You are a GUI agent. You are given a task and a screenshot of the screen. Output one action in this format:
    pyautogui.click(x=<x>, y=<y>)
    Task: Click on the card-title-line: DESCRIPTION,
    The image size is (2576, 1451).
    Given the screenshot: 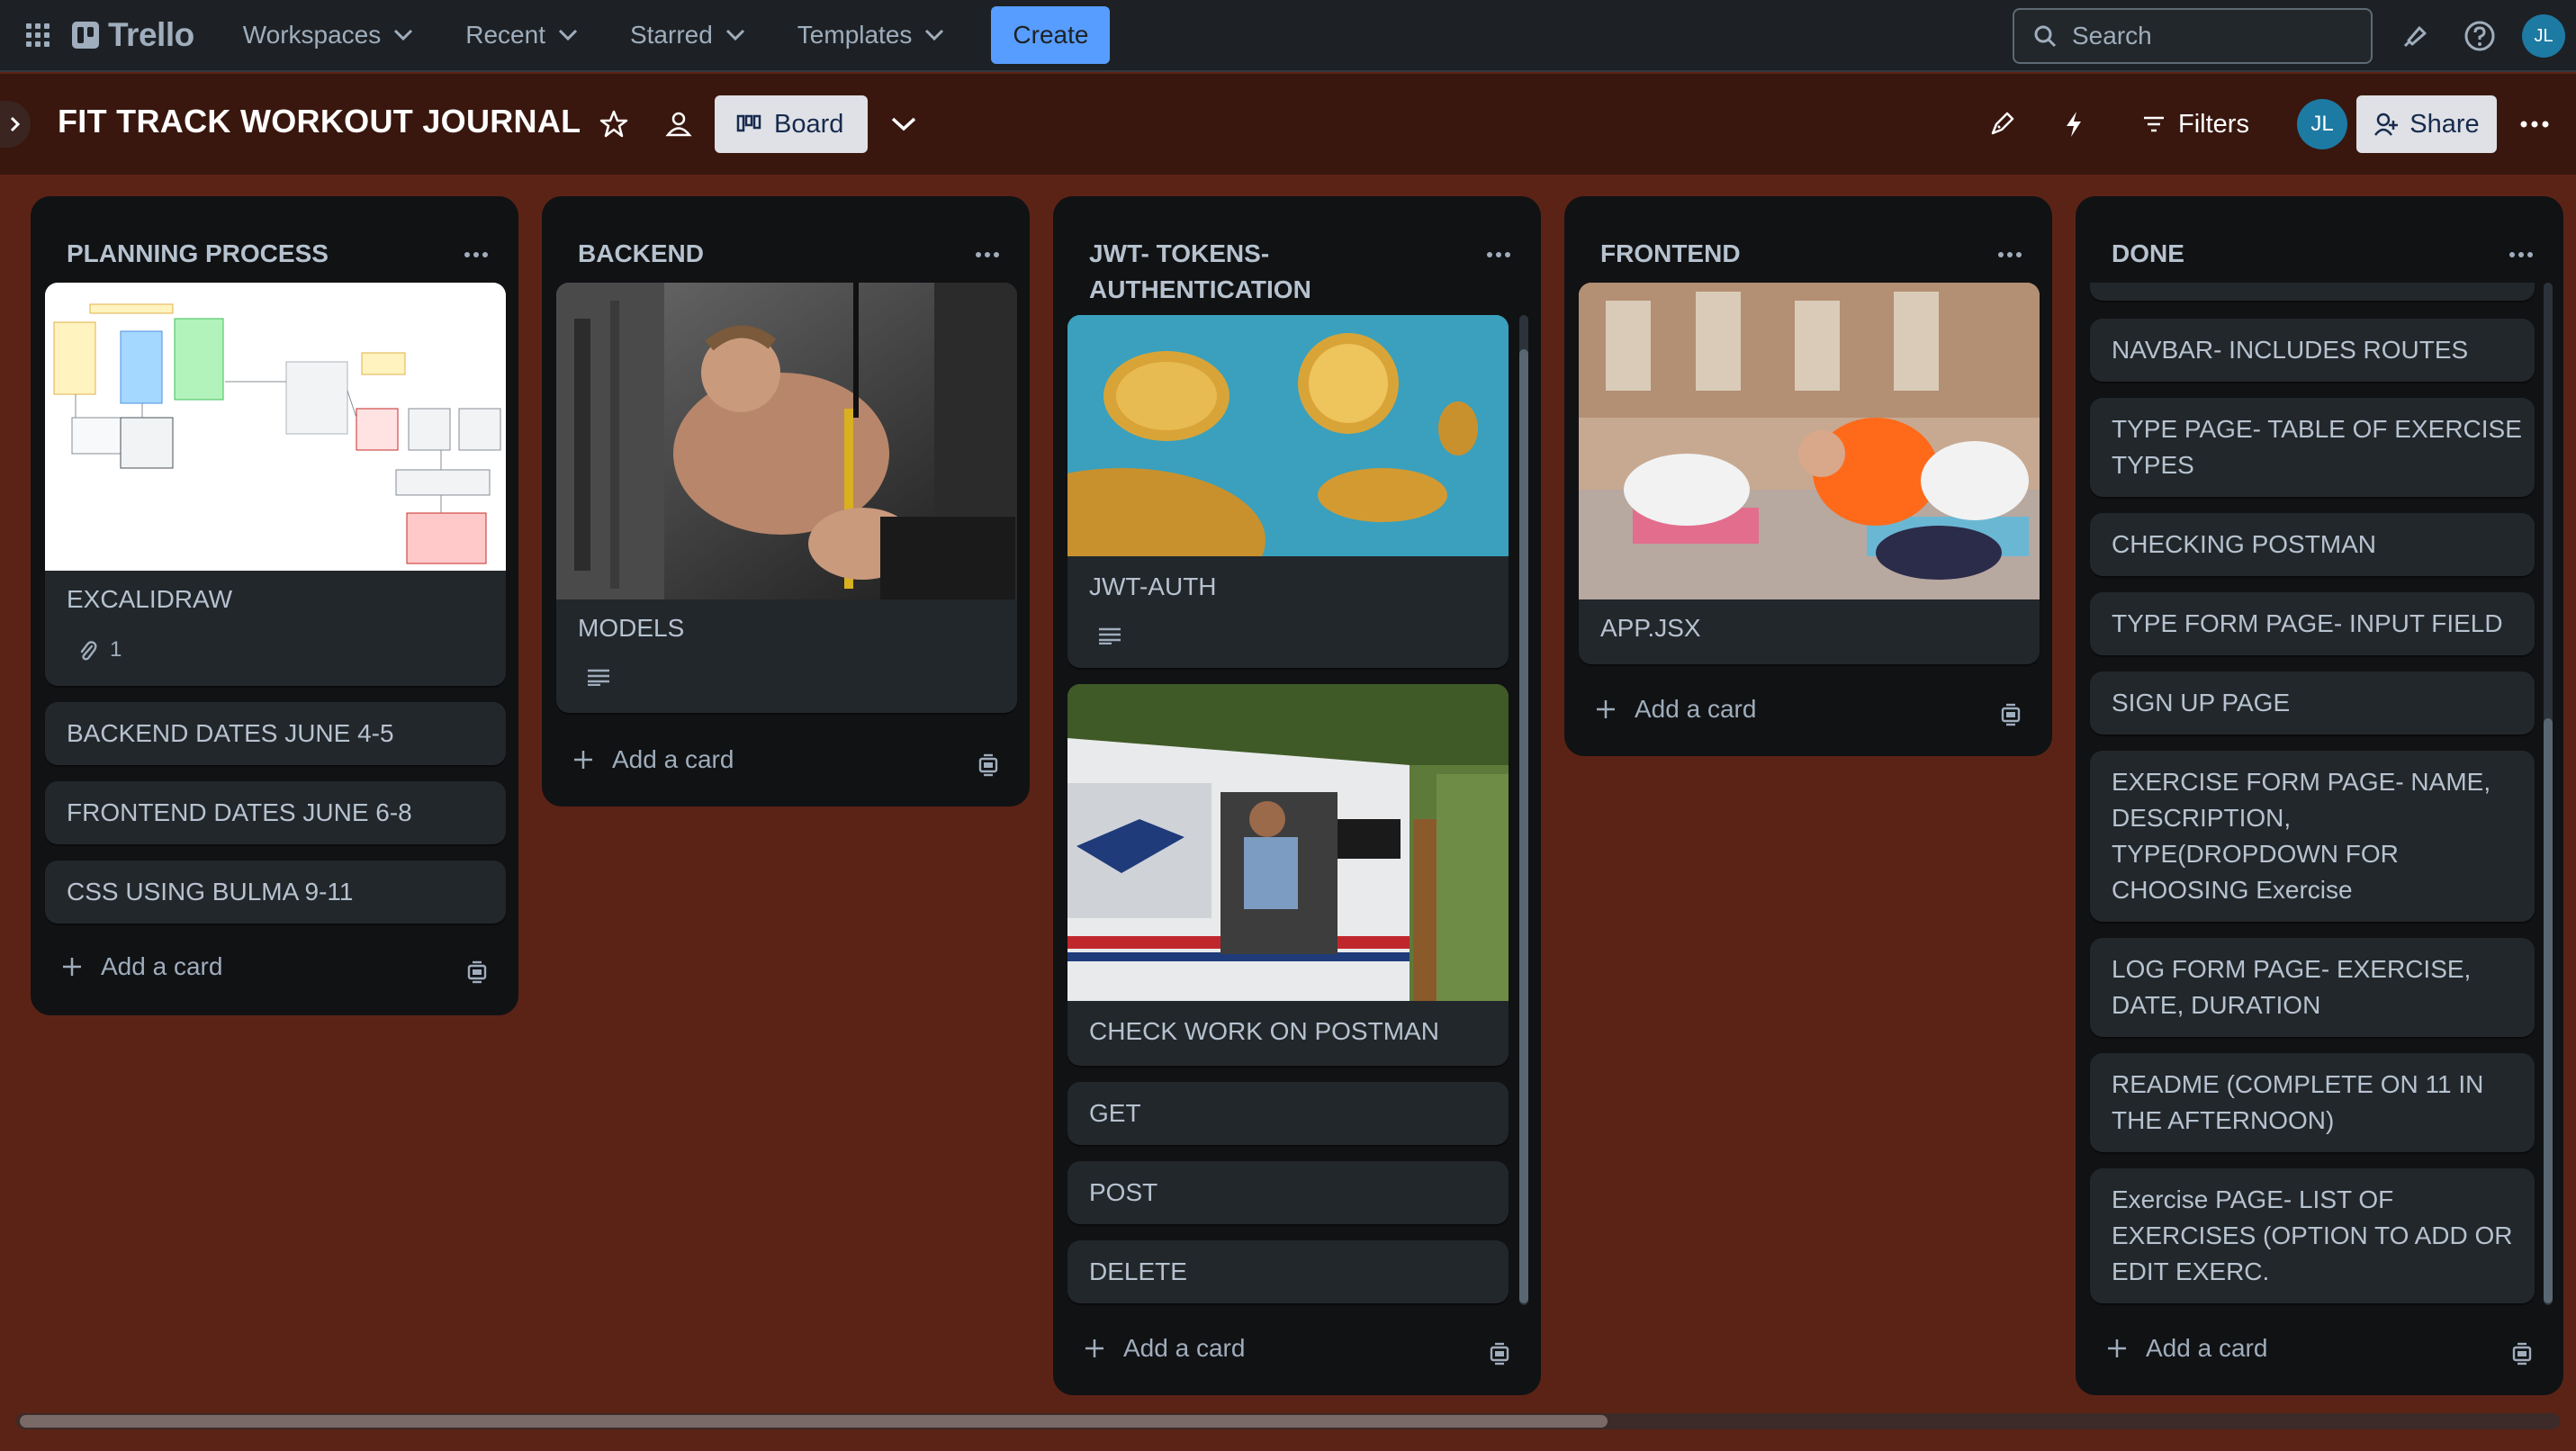 What is the action you would take?
    pyautogui.click(x=2202, y=818)
    